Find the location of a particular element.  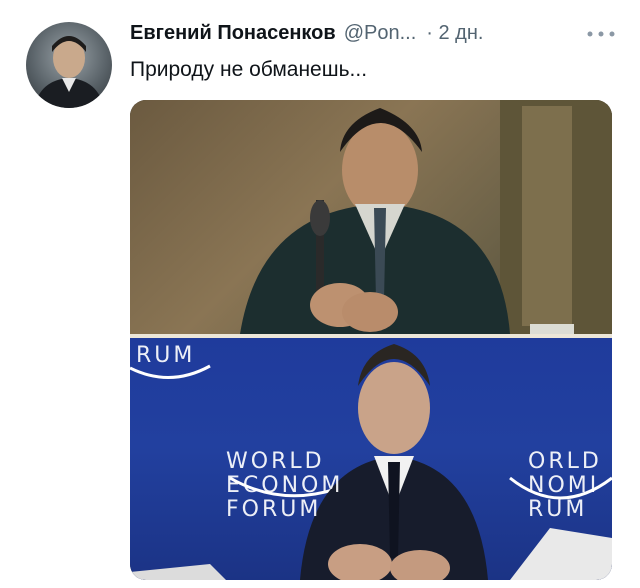

tweet-timestamp: · 2 дн. is located at coordinates (454, 33).